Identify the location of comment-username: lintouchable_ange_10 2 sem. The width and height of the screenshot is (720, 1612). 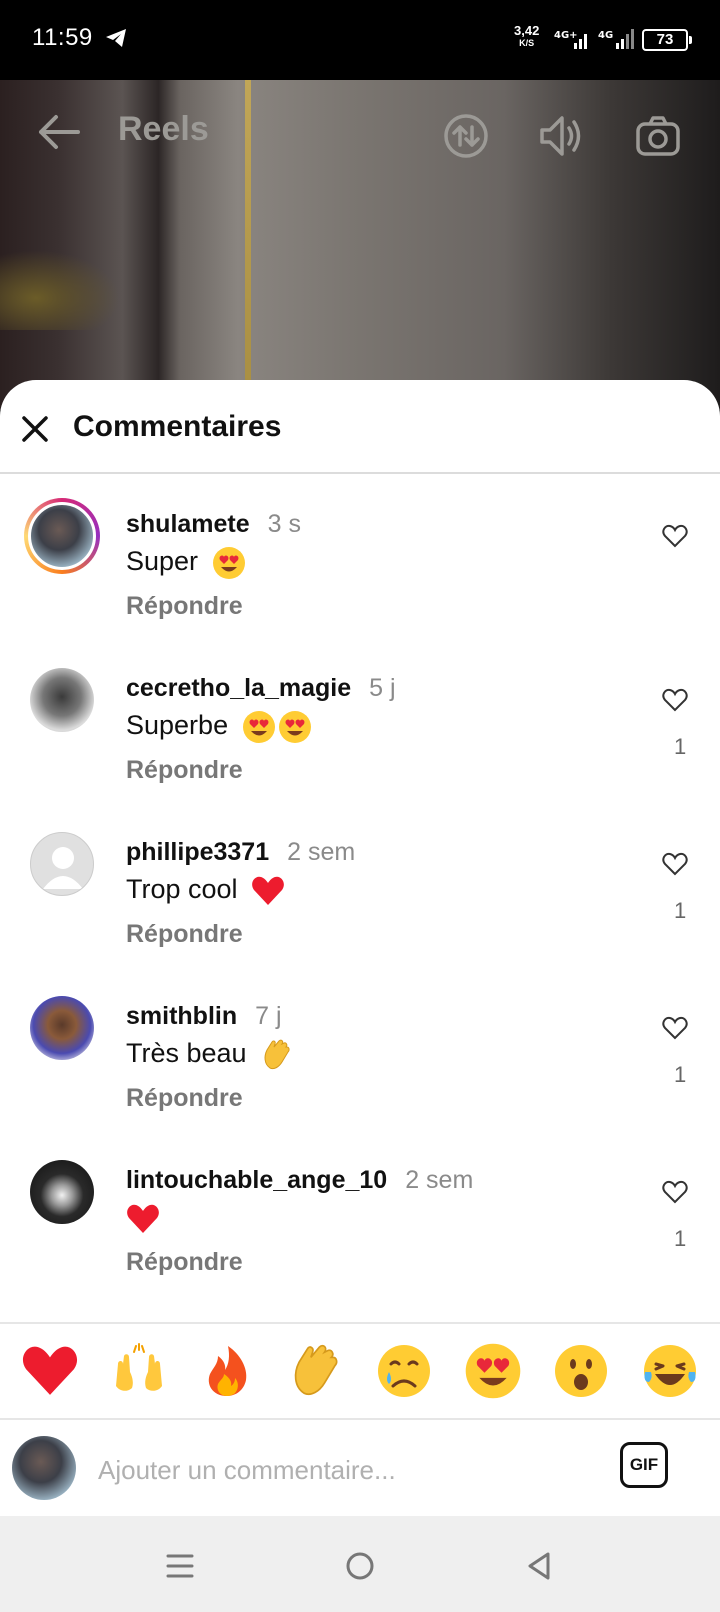
(299, 1180).